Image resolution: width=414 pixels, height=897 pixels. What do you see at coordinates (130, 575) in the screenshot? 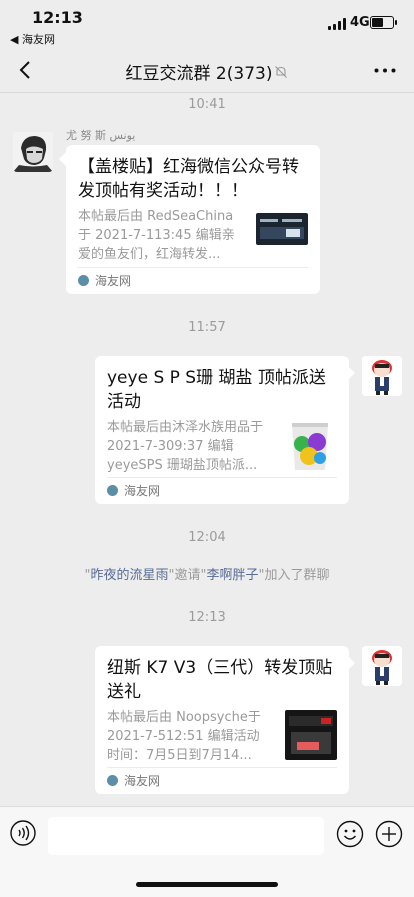
I see `inviter-name-link: 昨夜的流星雨` at bounding box center [130, 575].